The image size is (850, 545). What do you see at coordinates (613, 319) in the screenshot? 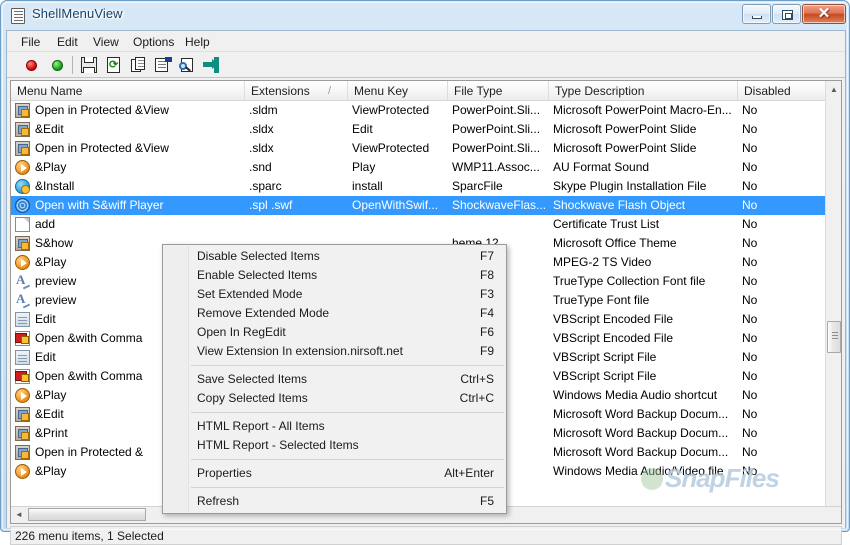
I see `cell-type-description: VBScript Encoded File` at bounding box center [613, 319].